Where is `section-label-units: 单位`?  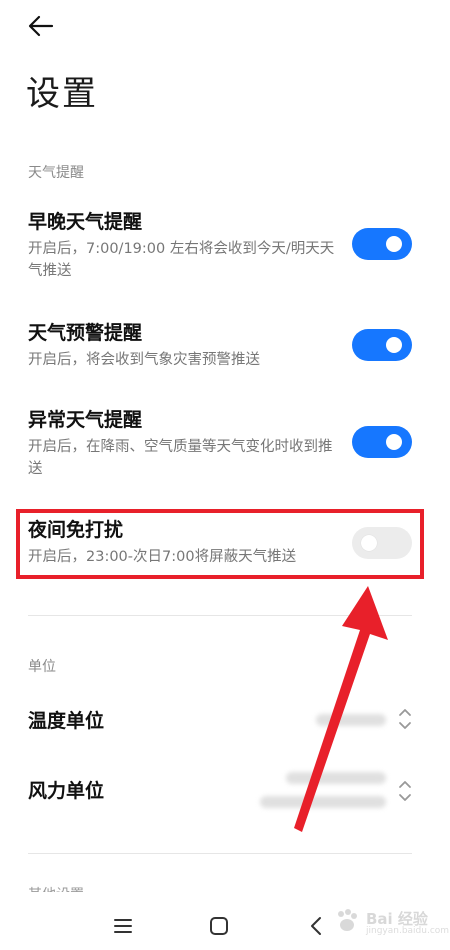
section-label-units: 单位 is located at coordinates (42, 667).